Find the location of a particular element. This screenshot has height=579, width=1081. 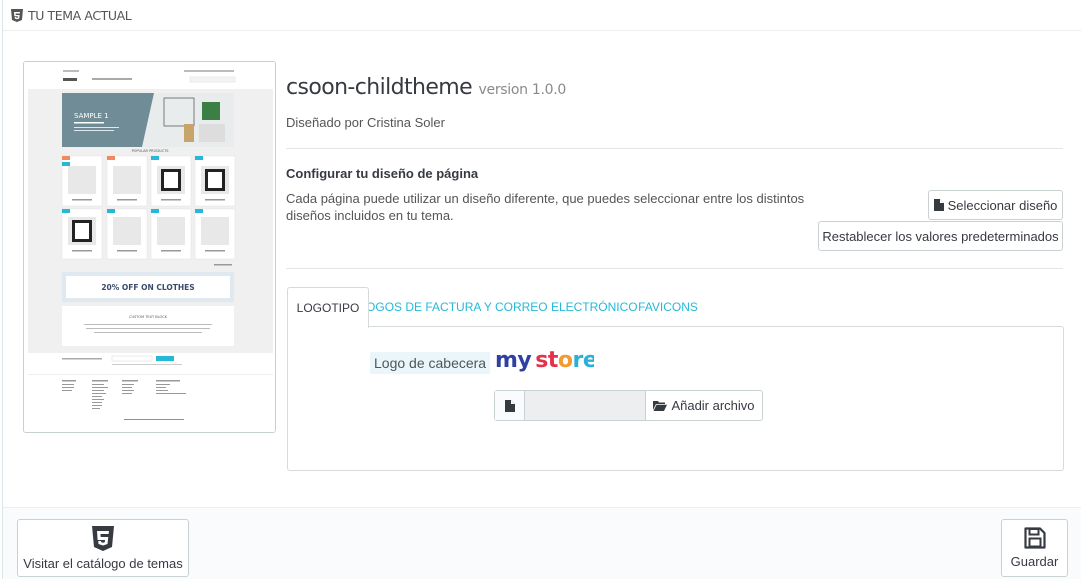

tab-favicons: FAVICONS is located at coordinates (668, 307).